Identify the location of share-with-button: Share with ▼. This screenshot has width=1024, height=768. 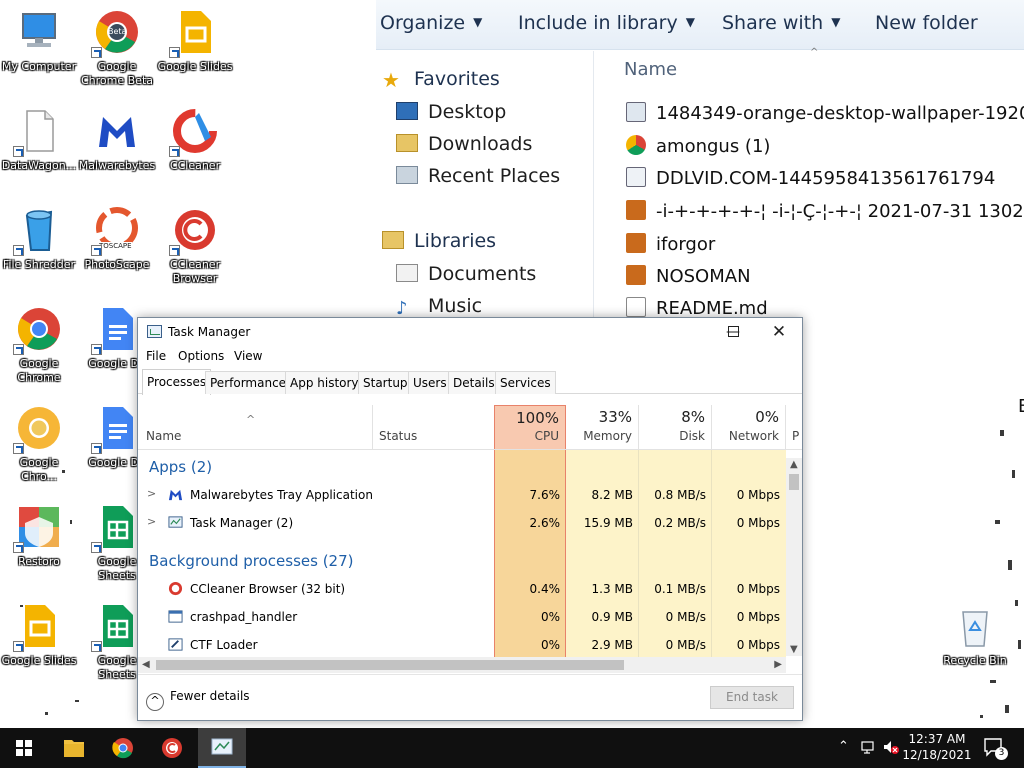
(781, 23).